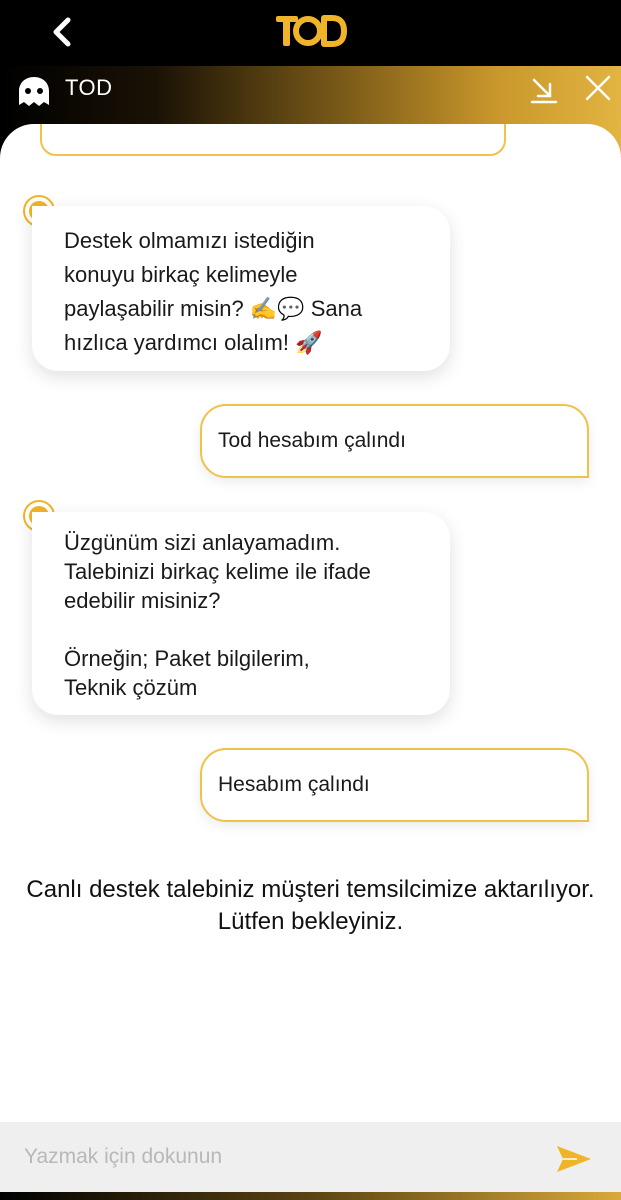 This screenshot has width=621, height=1200. What do you see at coordinates (574, 1159) in the screenshot?
I see `send-icon` at bounding box center [574, 1159].